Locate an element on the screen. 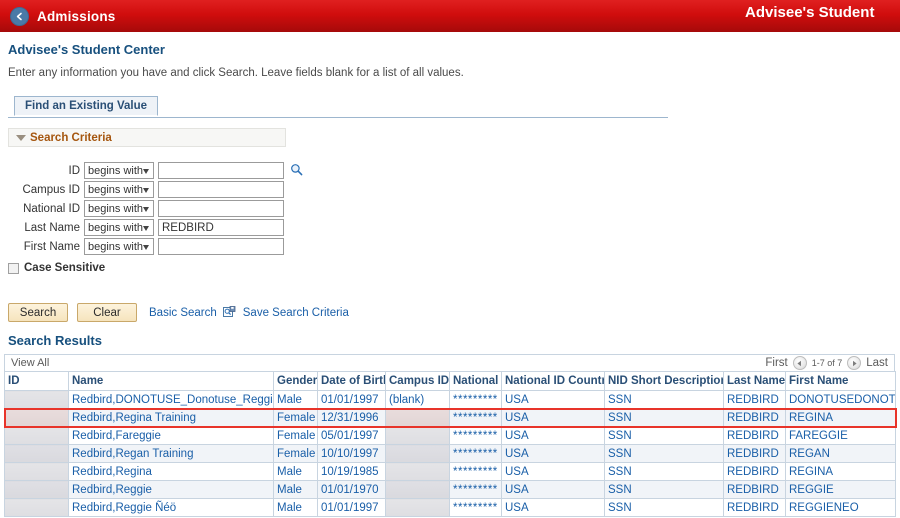 This screenshot has width=900, height=518. case-sensitive-checkbox is located at coordinates (13, 268).